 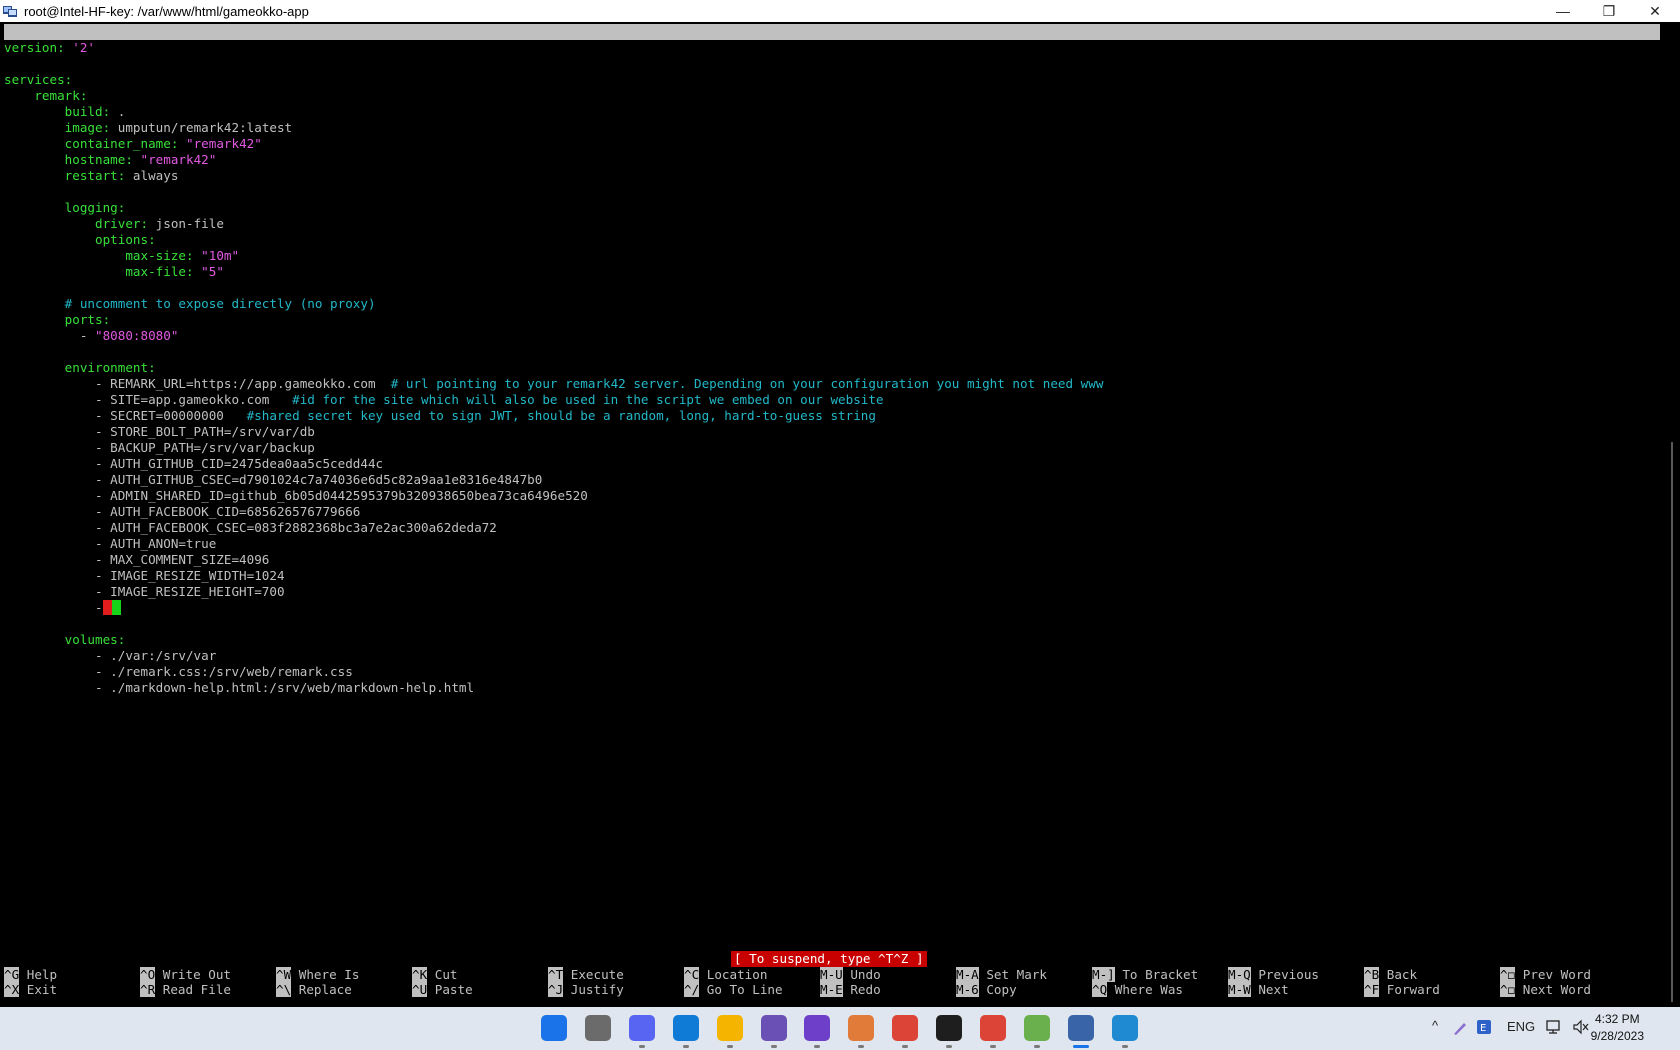 What do you see at coordinates (65, 112) in the screenshot?
I see `file-line: build: .` at bounding box center [65, 112].